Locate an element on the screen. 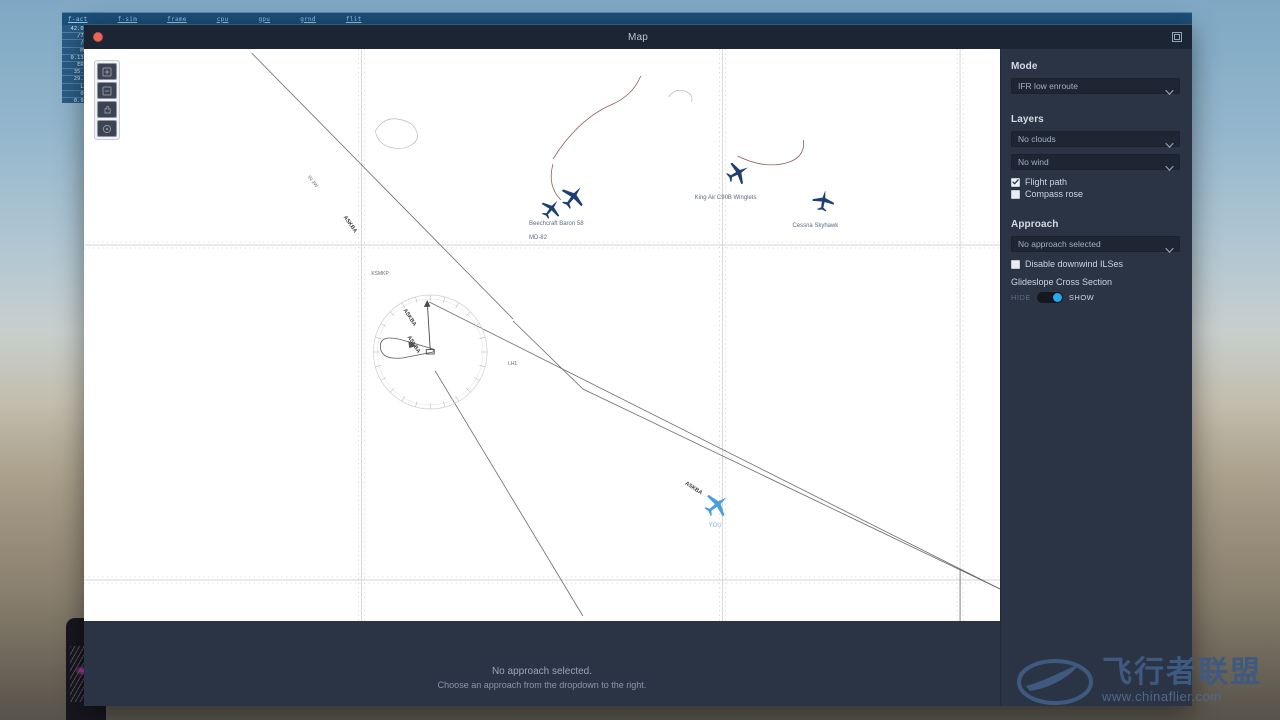 This screenshot has width=1280, height=720. map-fix-label: LH1 is located at coordinates (512, 364).